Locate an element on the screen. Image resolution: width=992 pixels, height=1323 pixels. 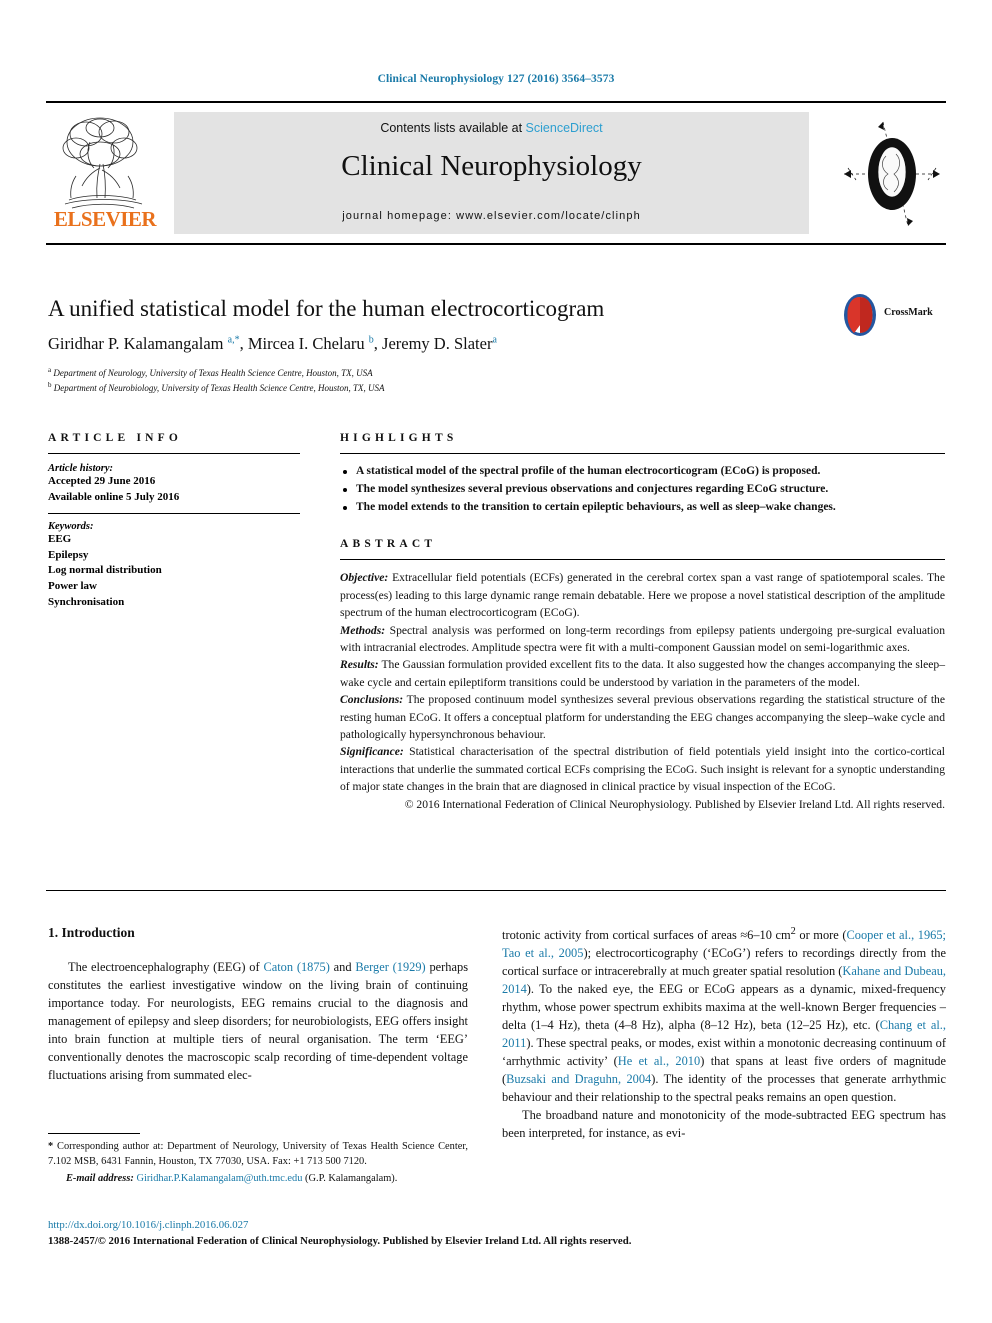
abstract-heading: ABSTRACT is located at coordinates (388, 544).